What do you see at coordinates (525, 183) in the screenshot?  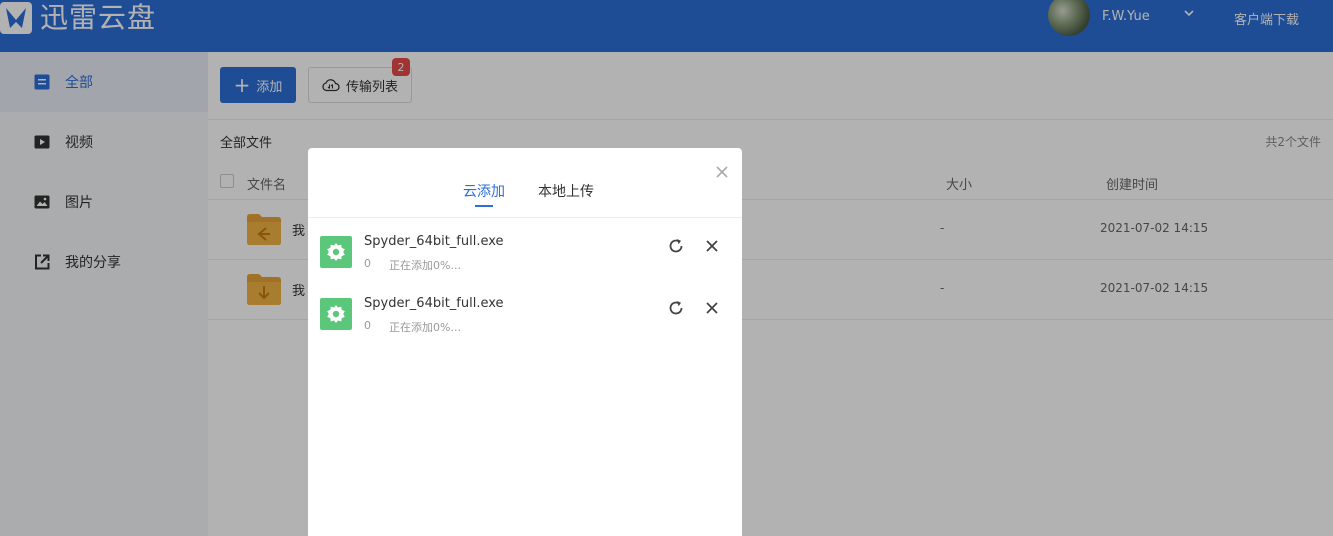 I see `dialog-tabs: 云添加 本地上传` at bounding box center [525, 183].